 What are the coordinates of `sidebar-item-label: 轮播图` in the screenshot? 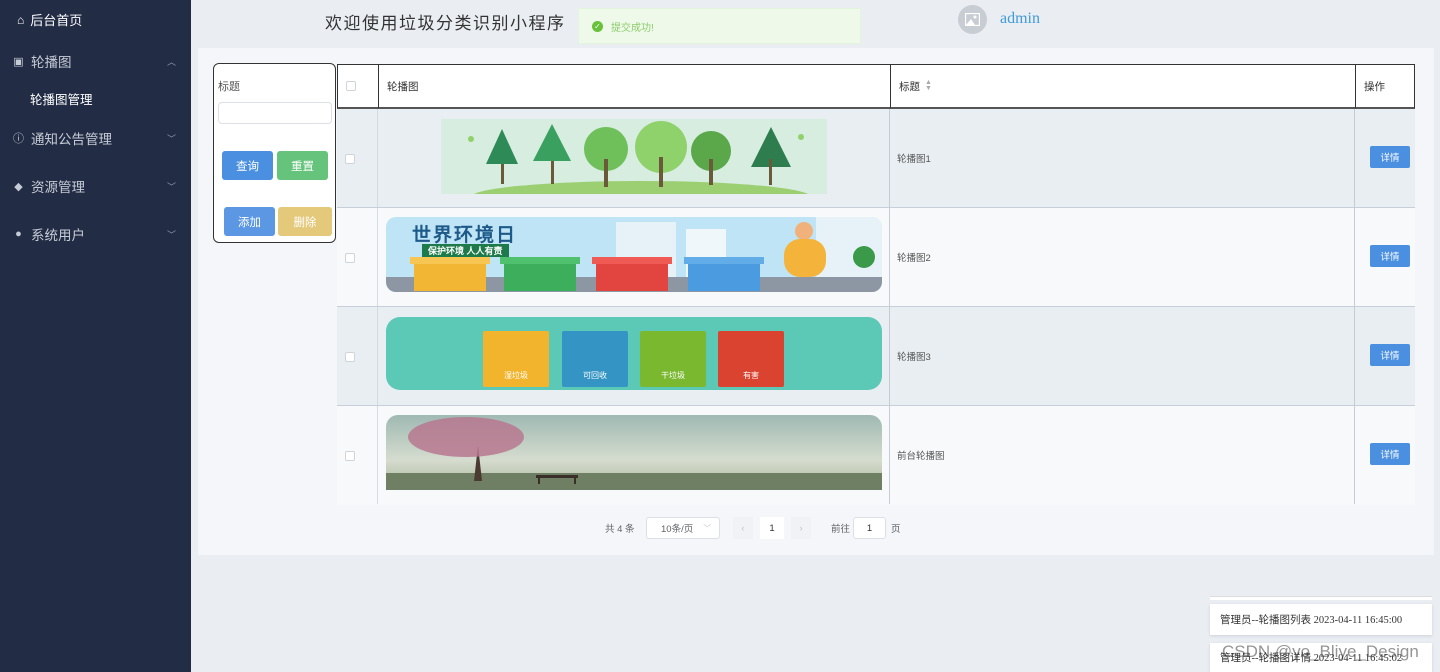 It's located at (51, 62).